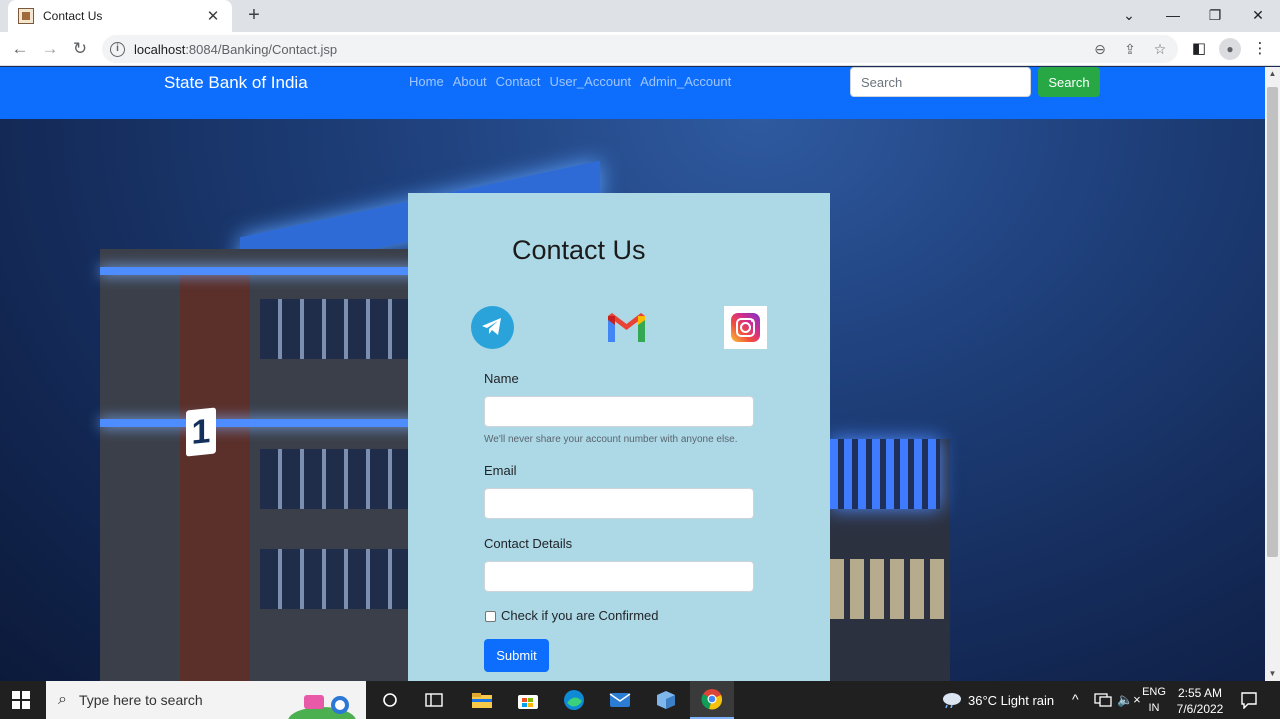 This screenshot has width=1280, height=719. Describe the element at coordinates (261, 49) in the screenshot. I see `url-path: :8084/Banking/Contact.jsp` at that location.